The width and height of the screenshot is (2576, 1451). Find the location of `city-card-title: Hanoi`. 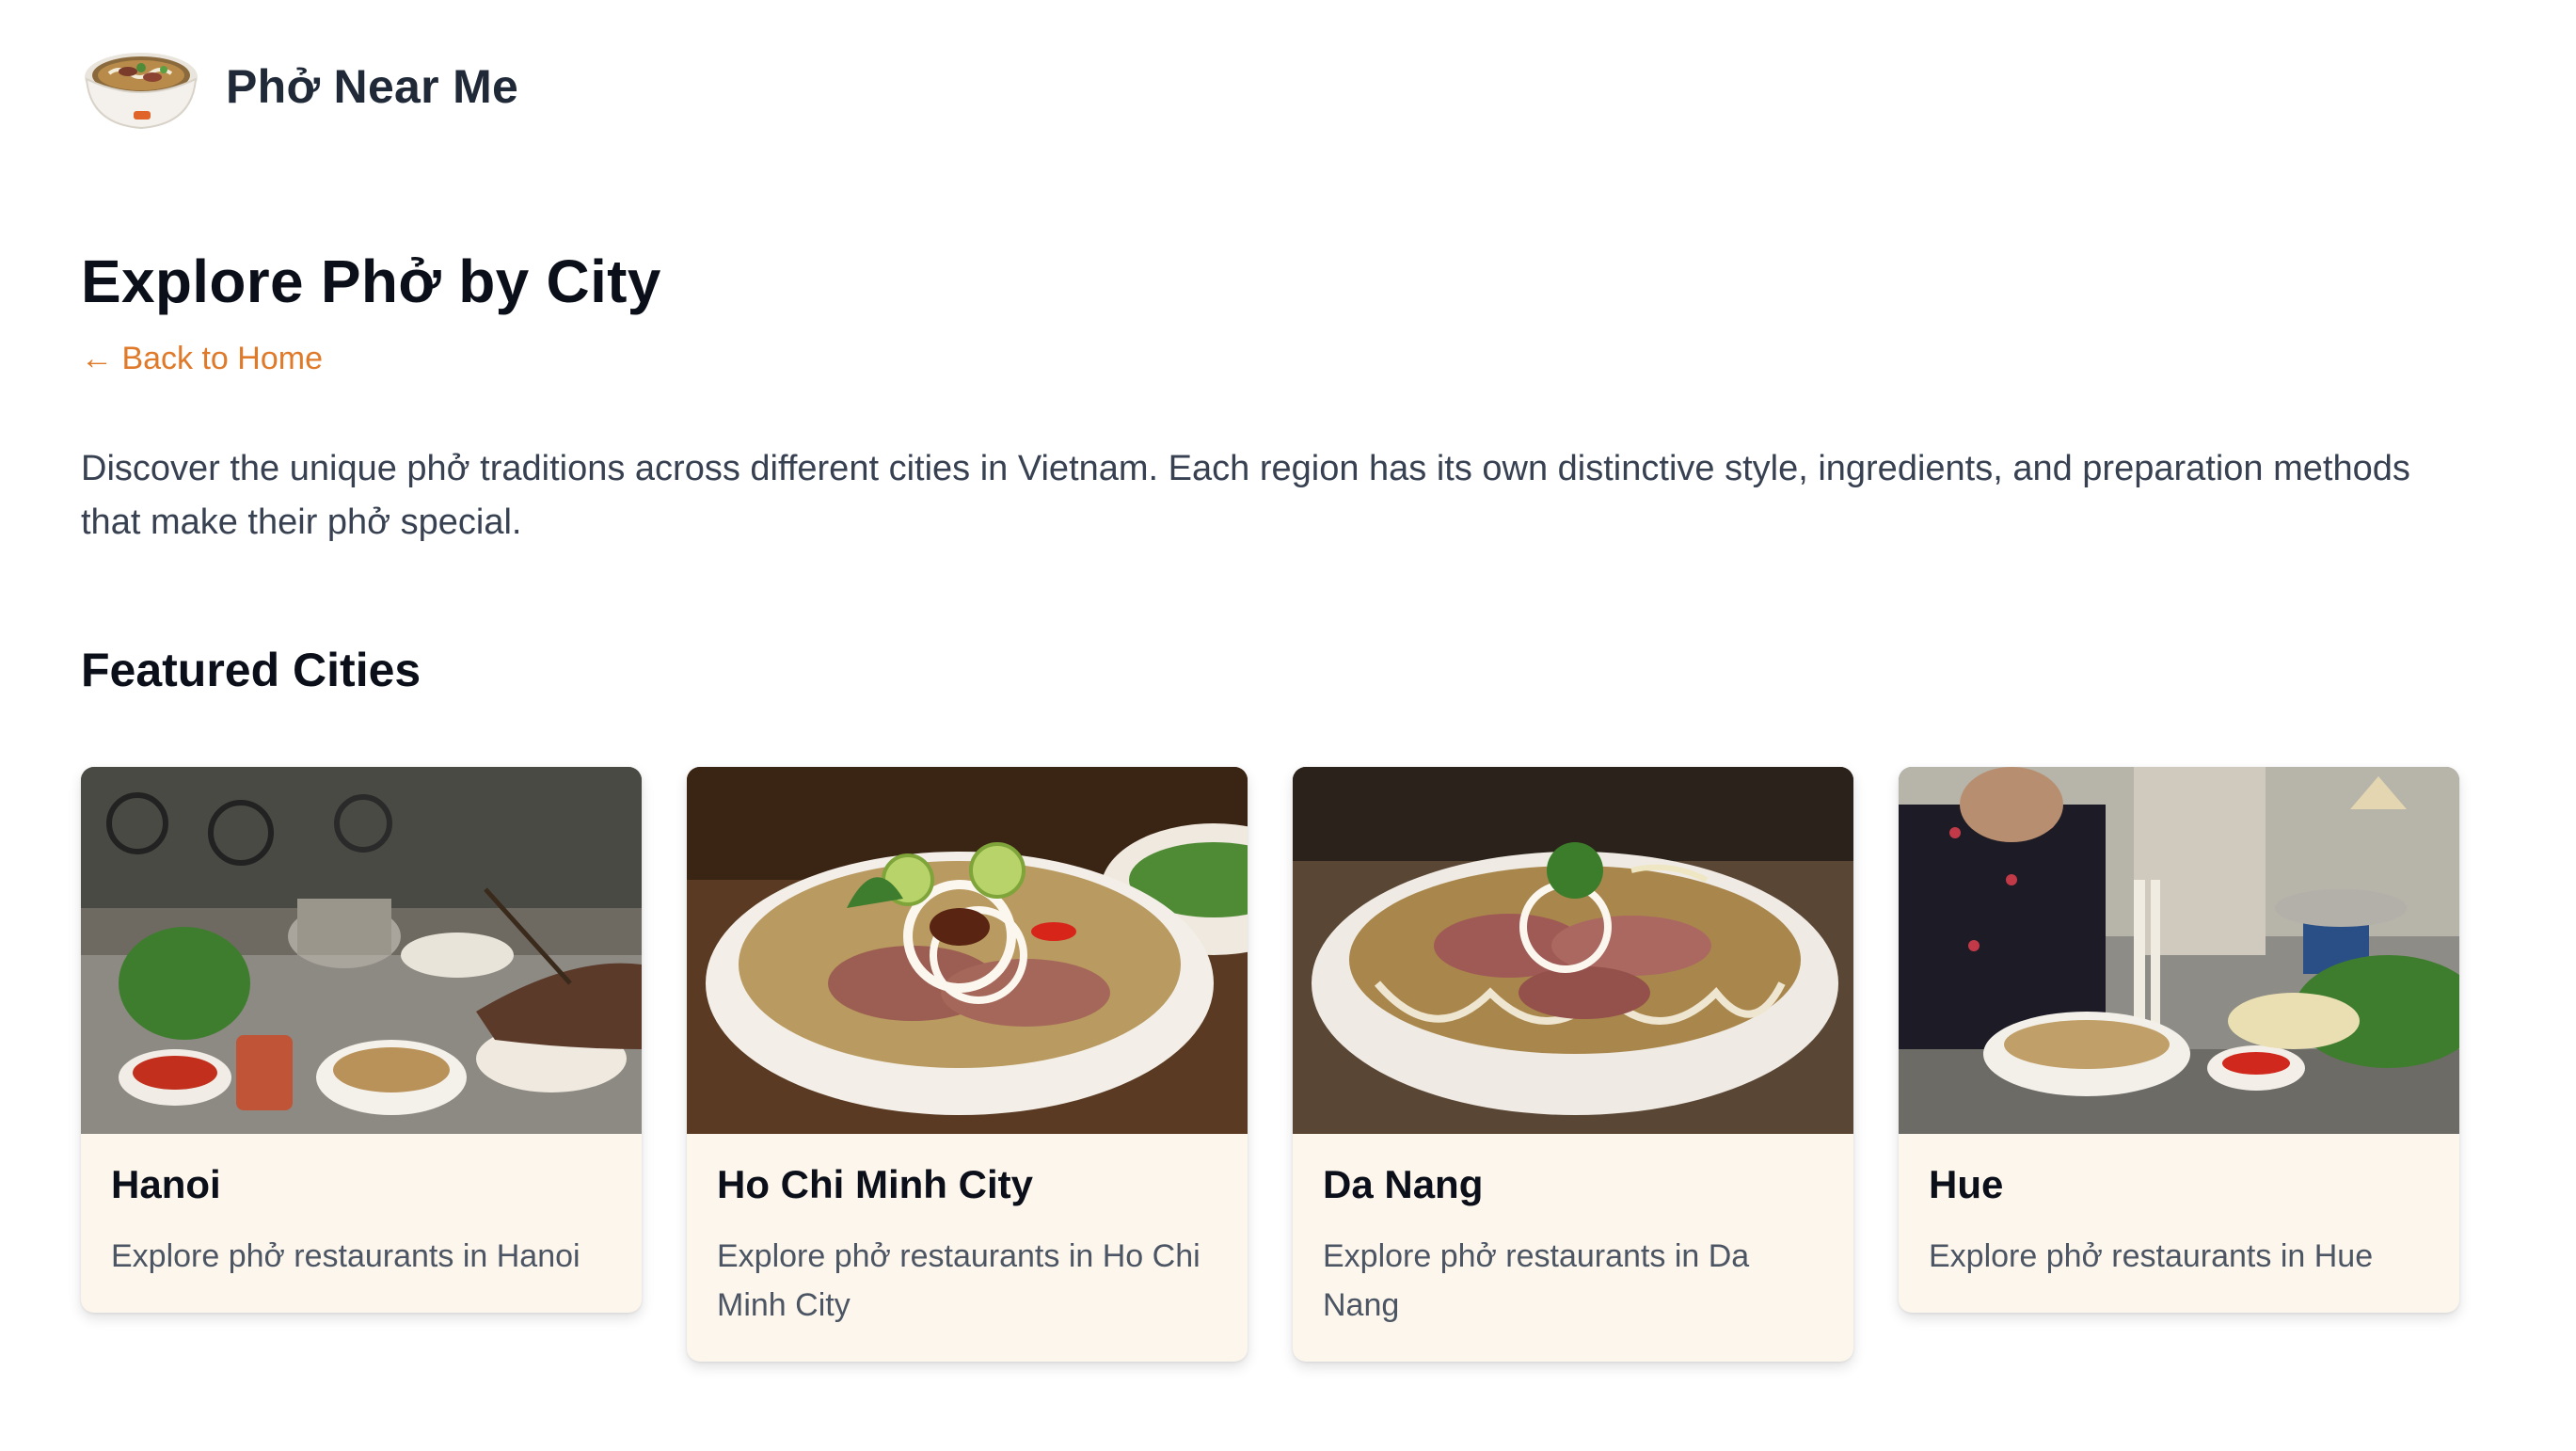

city-card-title: Hanoi is located at coordinates (166, 1184).